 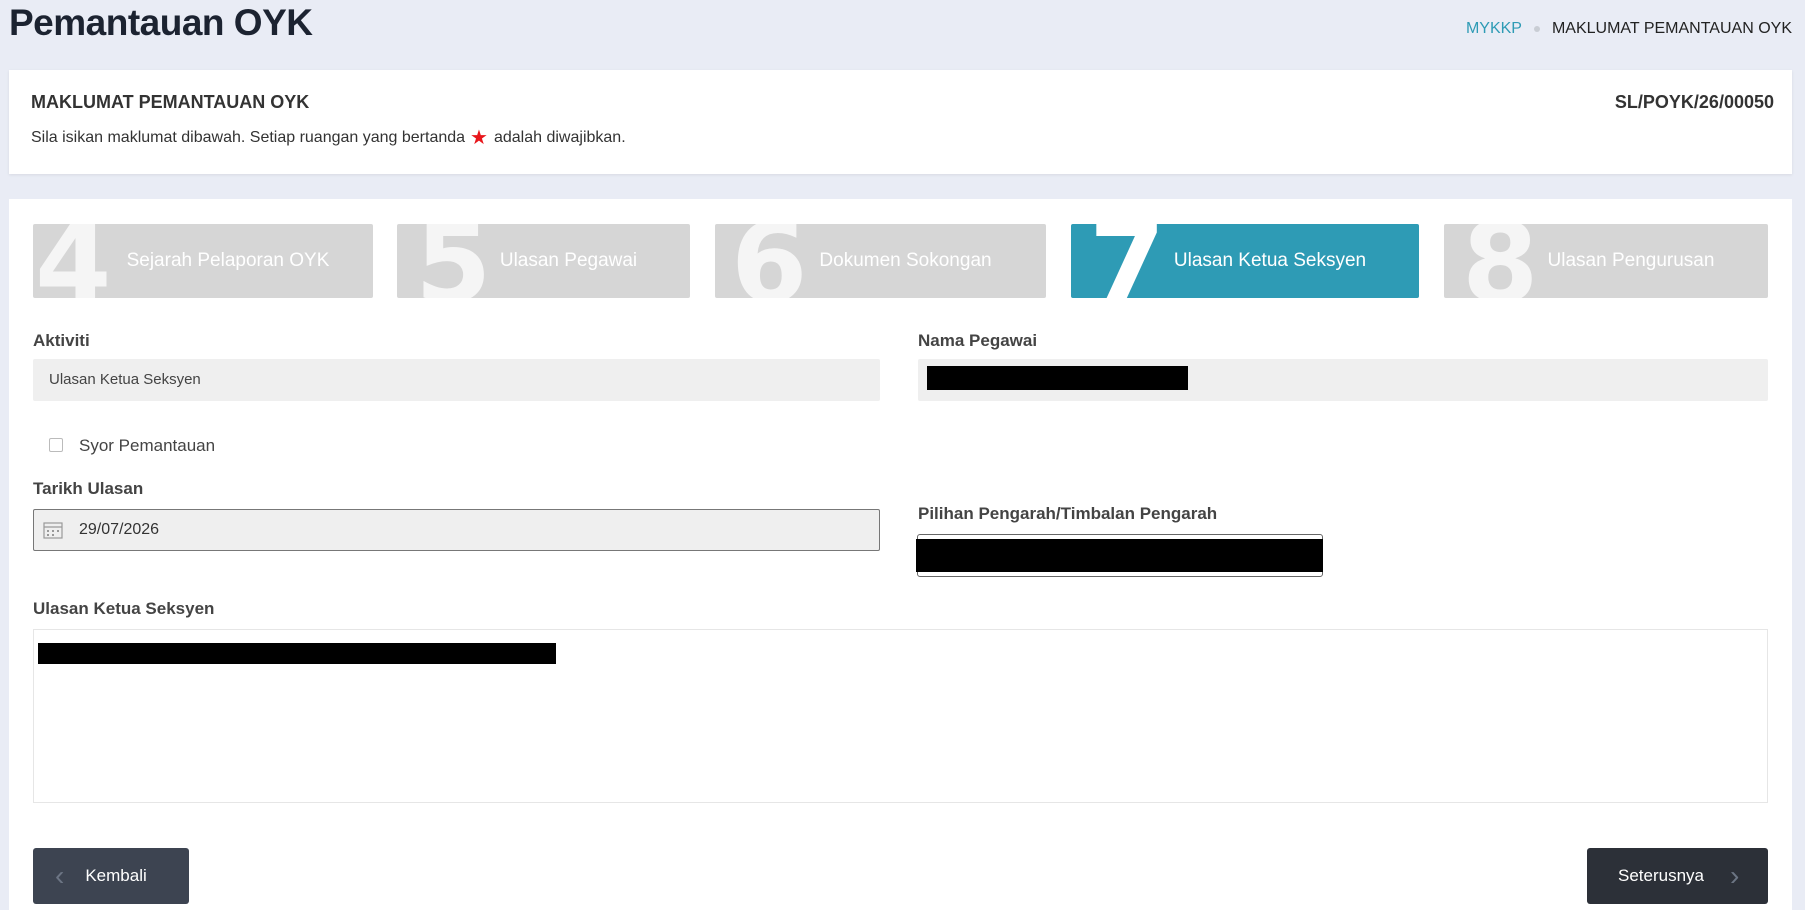 I want to click on aktiviti-label: Aktiviti, so click(x=61, y=340).